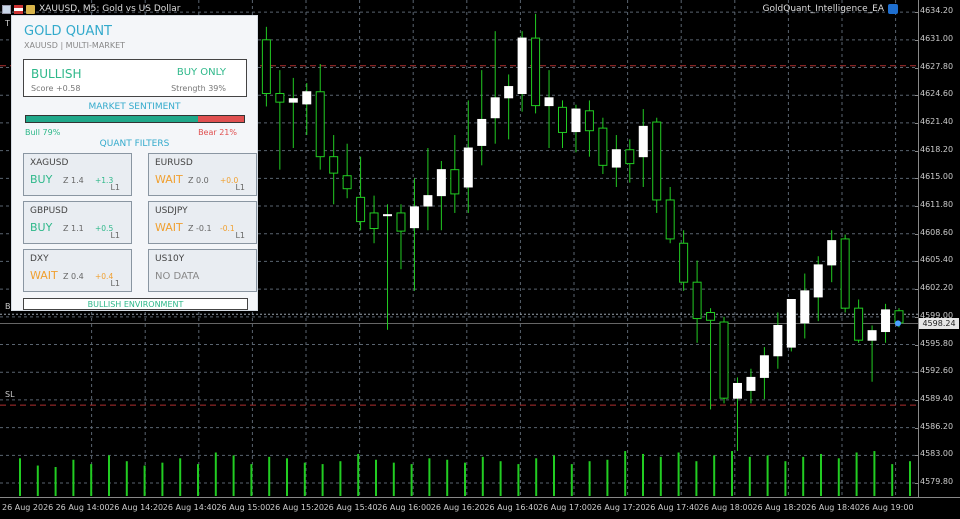  What do you see at coordinates (934, 232) in the screenshot?
I see `price-tick-label: 4608.60` at bounding box center [934, 232].